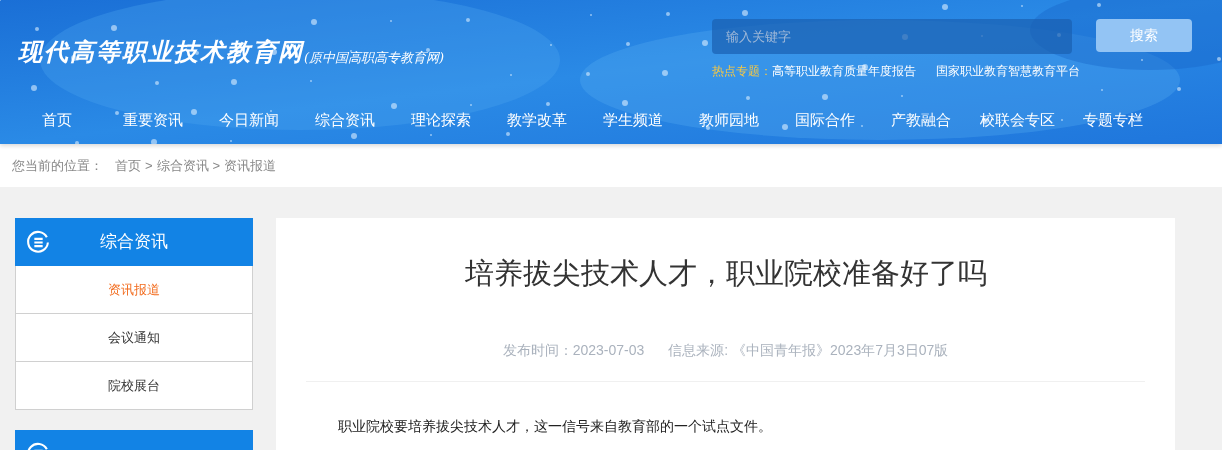  What do you see at coordinates (573, 350) in the screenshot?
I see `publish-date: 发布时间：2023-07-03` at bounding box center [573, 350].